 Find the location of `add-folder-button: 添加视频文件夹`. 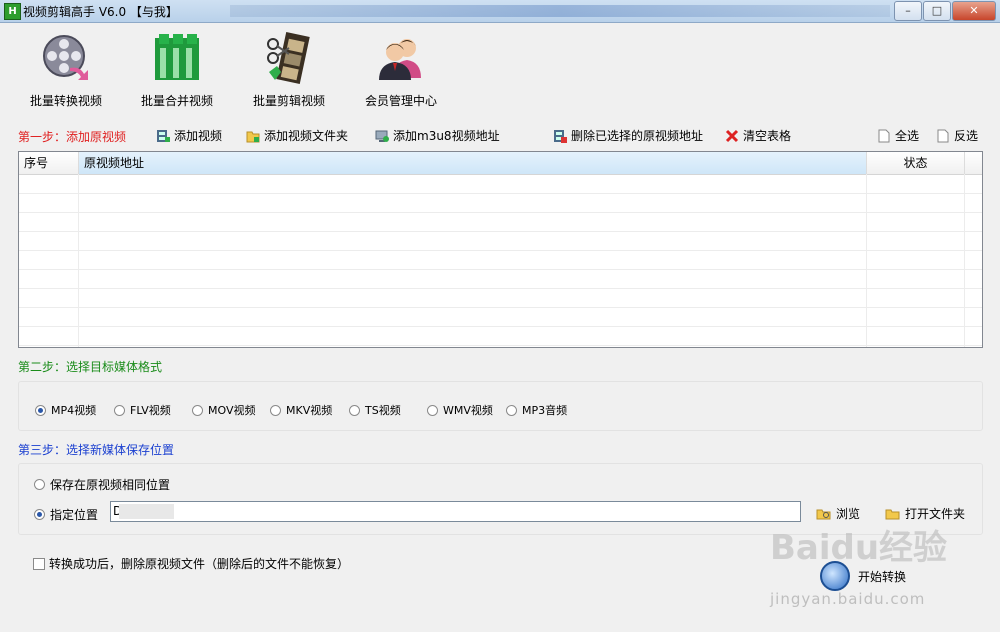

add-folder-button: 添加视频文件夹 is located at coordinates (297, 135).